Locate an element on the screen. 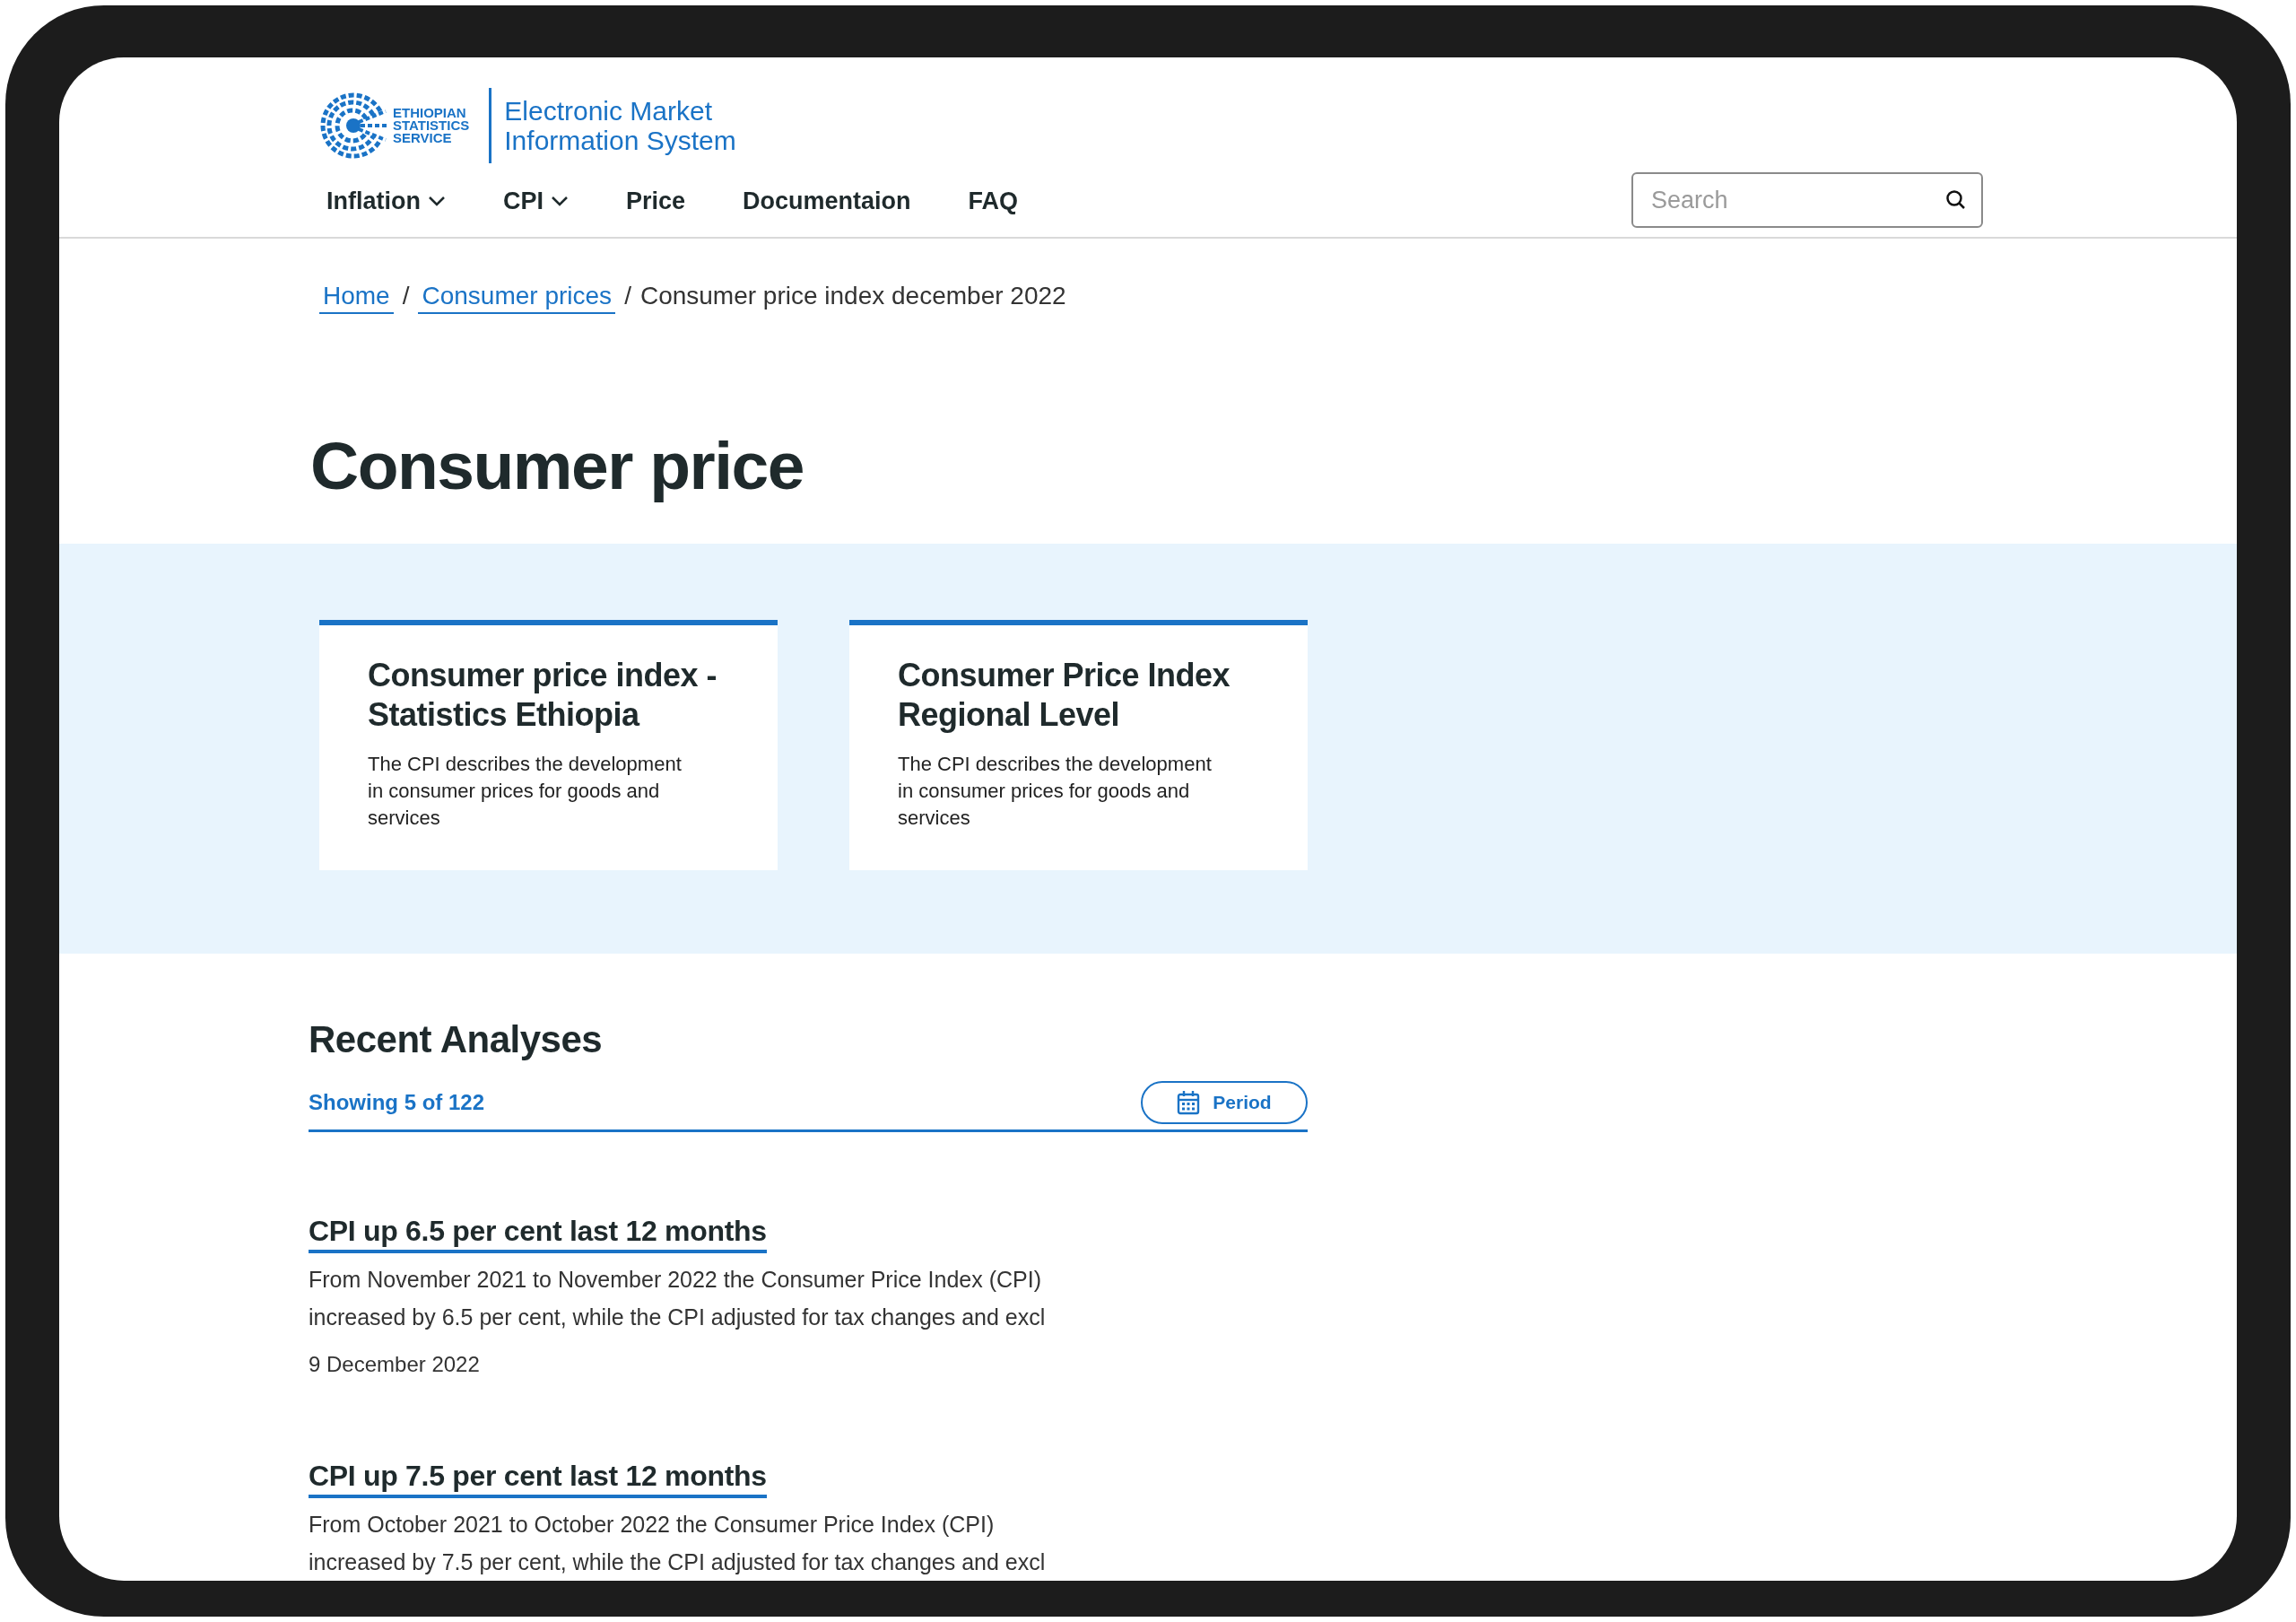 The image size is (2296, 1622). breadcrumb-link: Consumer prices is located at coordinates (517, 298).